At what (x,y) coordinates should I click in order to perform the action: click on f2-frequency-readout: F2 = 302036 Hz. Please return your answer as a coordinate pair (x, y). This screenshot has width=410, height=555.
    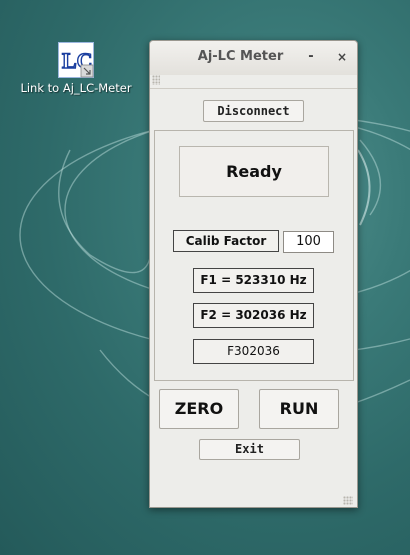
    Looking at the image, I should click on (253, 315).